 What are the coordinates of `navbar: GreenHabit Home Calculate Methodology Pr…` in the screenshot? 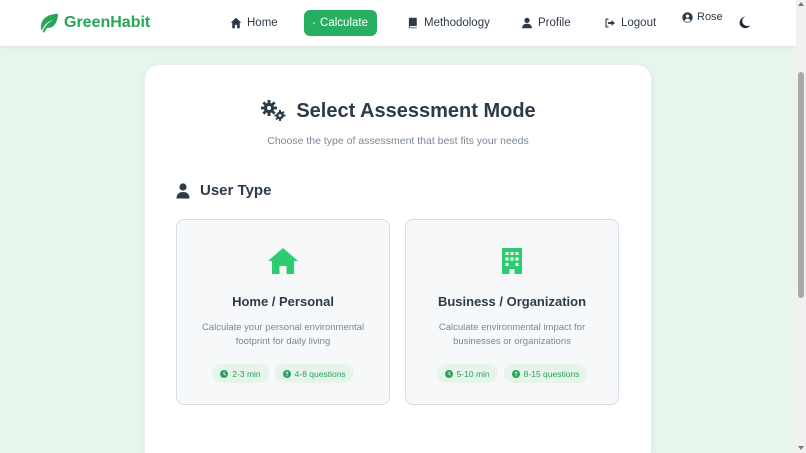 It's located at (398, 23).